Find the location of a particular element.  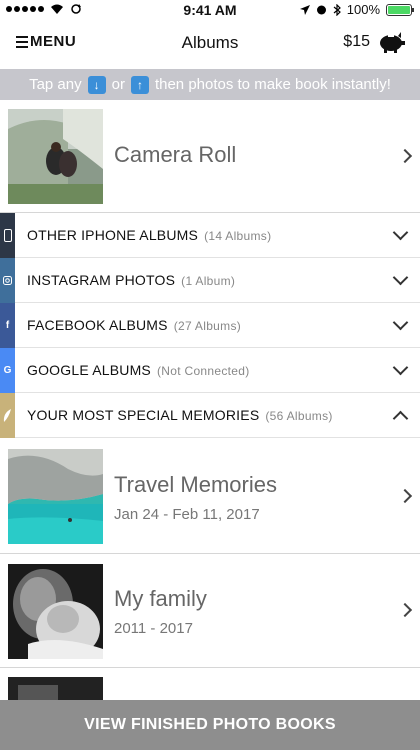

category-count: (56 Albums) is located at coordinates (299, 416).